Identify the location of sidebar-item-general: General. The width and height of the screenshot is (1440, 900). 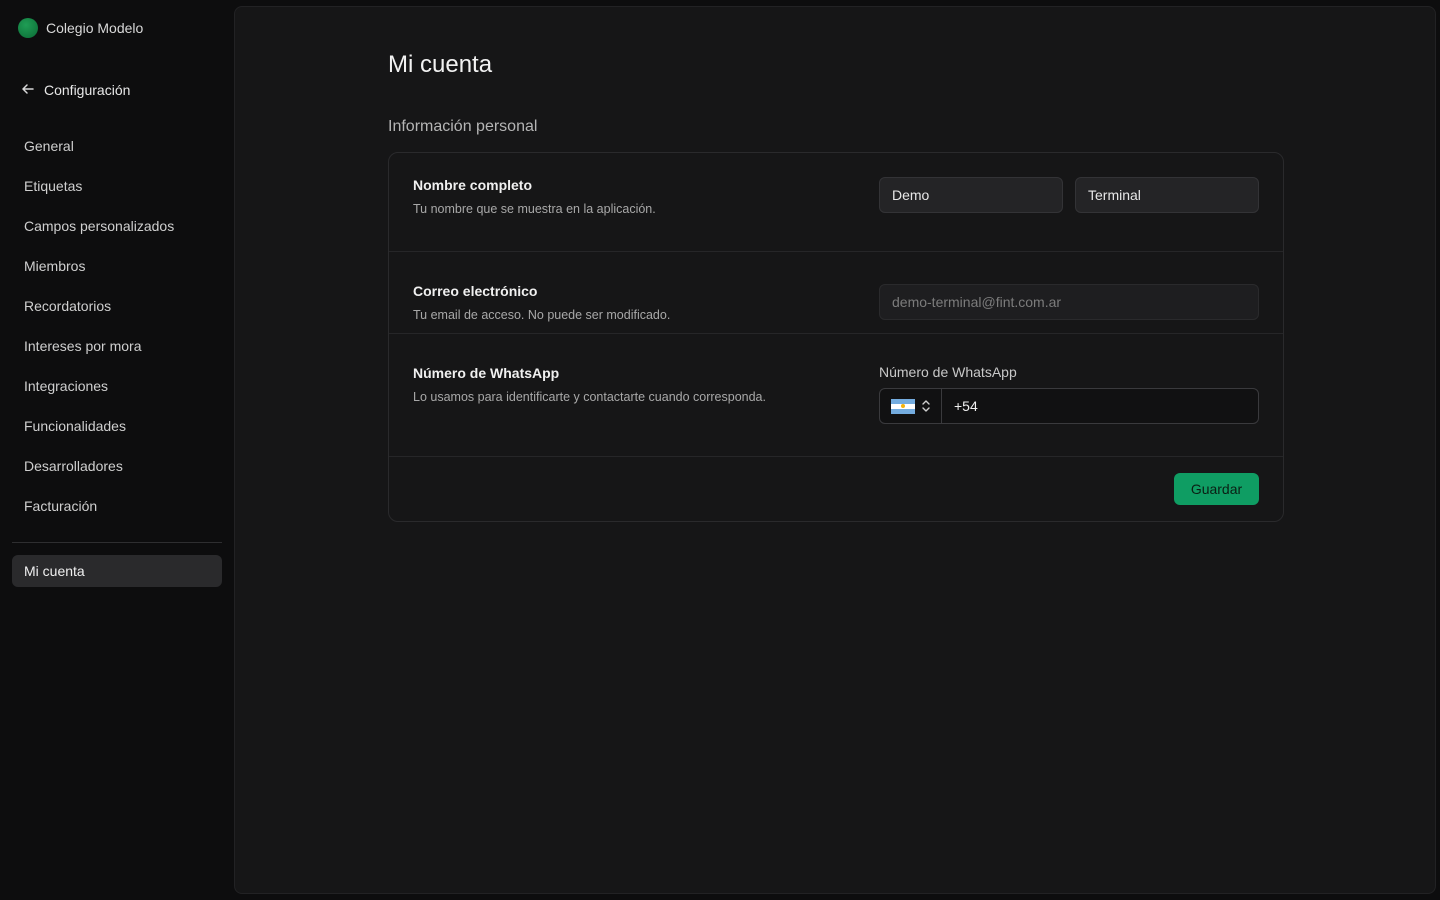
(117, 146).